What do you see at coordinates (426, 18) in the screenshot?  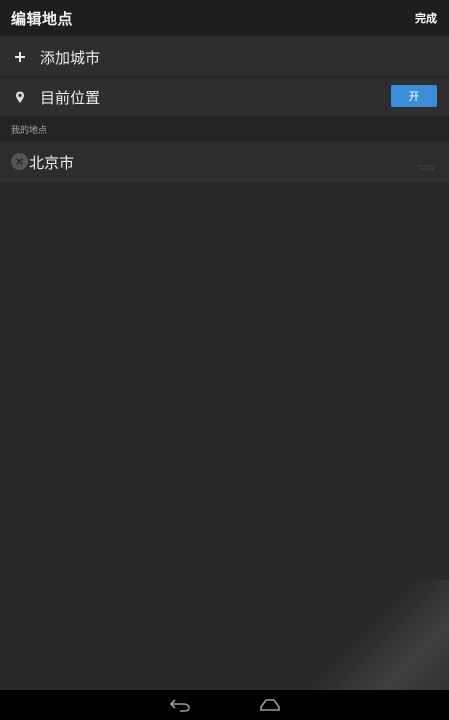 I see `done-button: 完成` at bounding box center [426, 18].